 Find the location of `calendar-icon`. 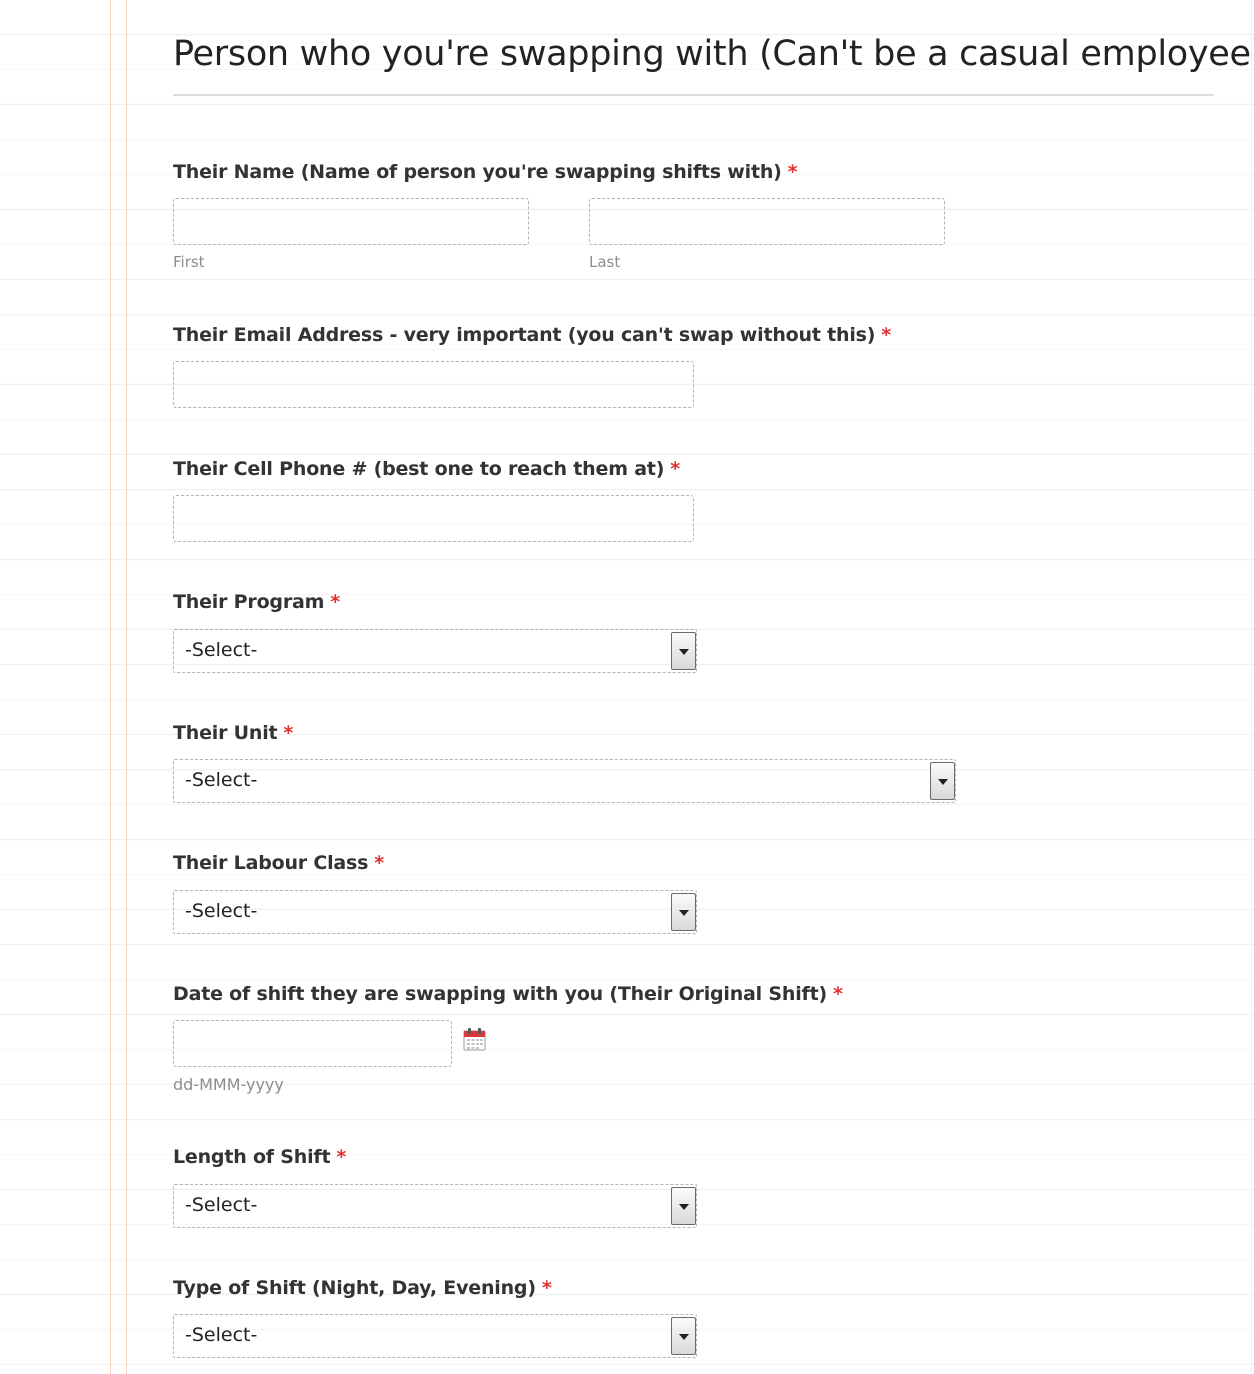

calendar-icon is located at coordinates (474, 1039).